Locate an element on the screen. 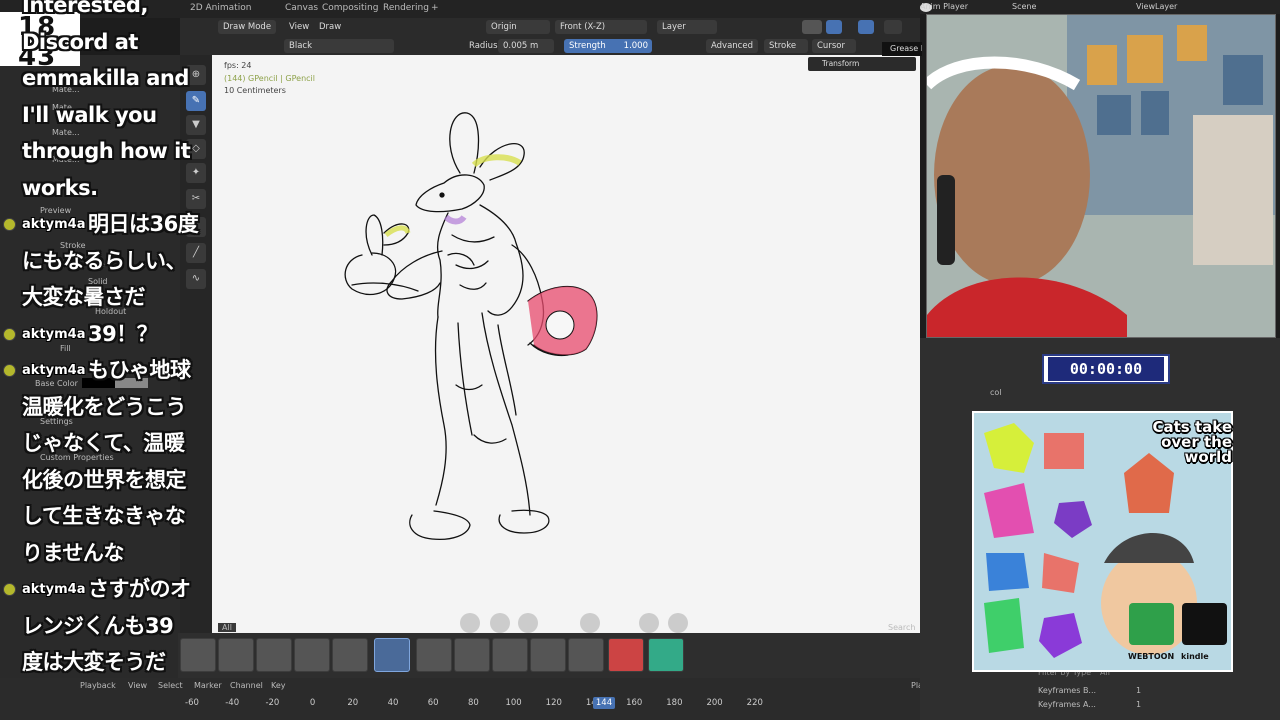  custom-properties-panel: Custom Properties is located at coordinates (77, 457).